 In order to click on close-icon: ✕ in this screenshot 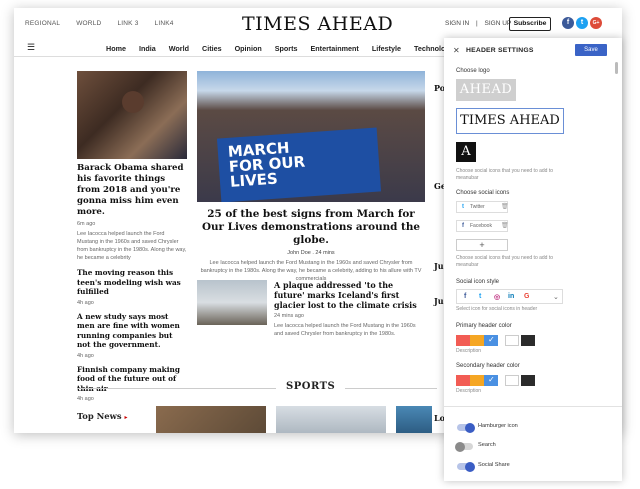, I will do `click(456, 50)`.